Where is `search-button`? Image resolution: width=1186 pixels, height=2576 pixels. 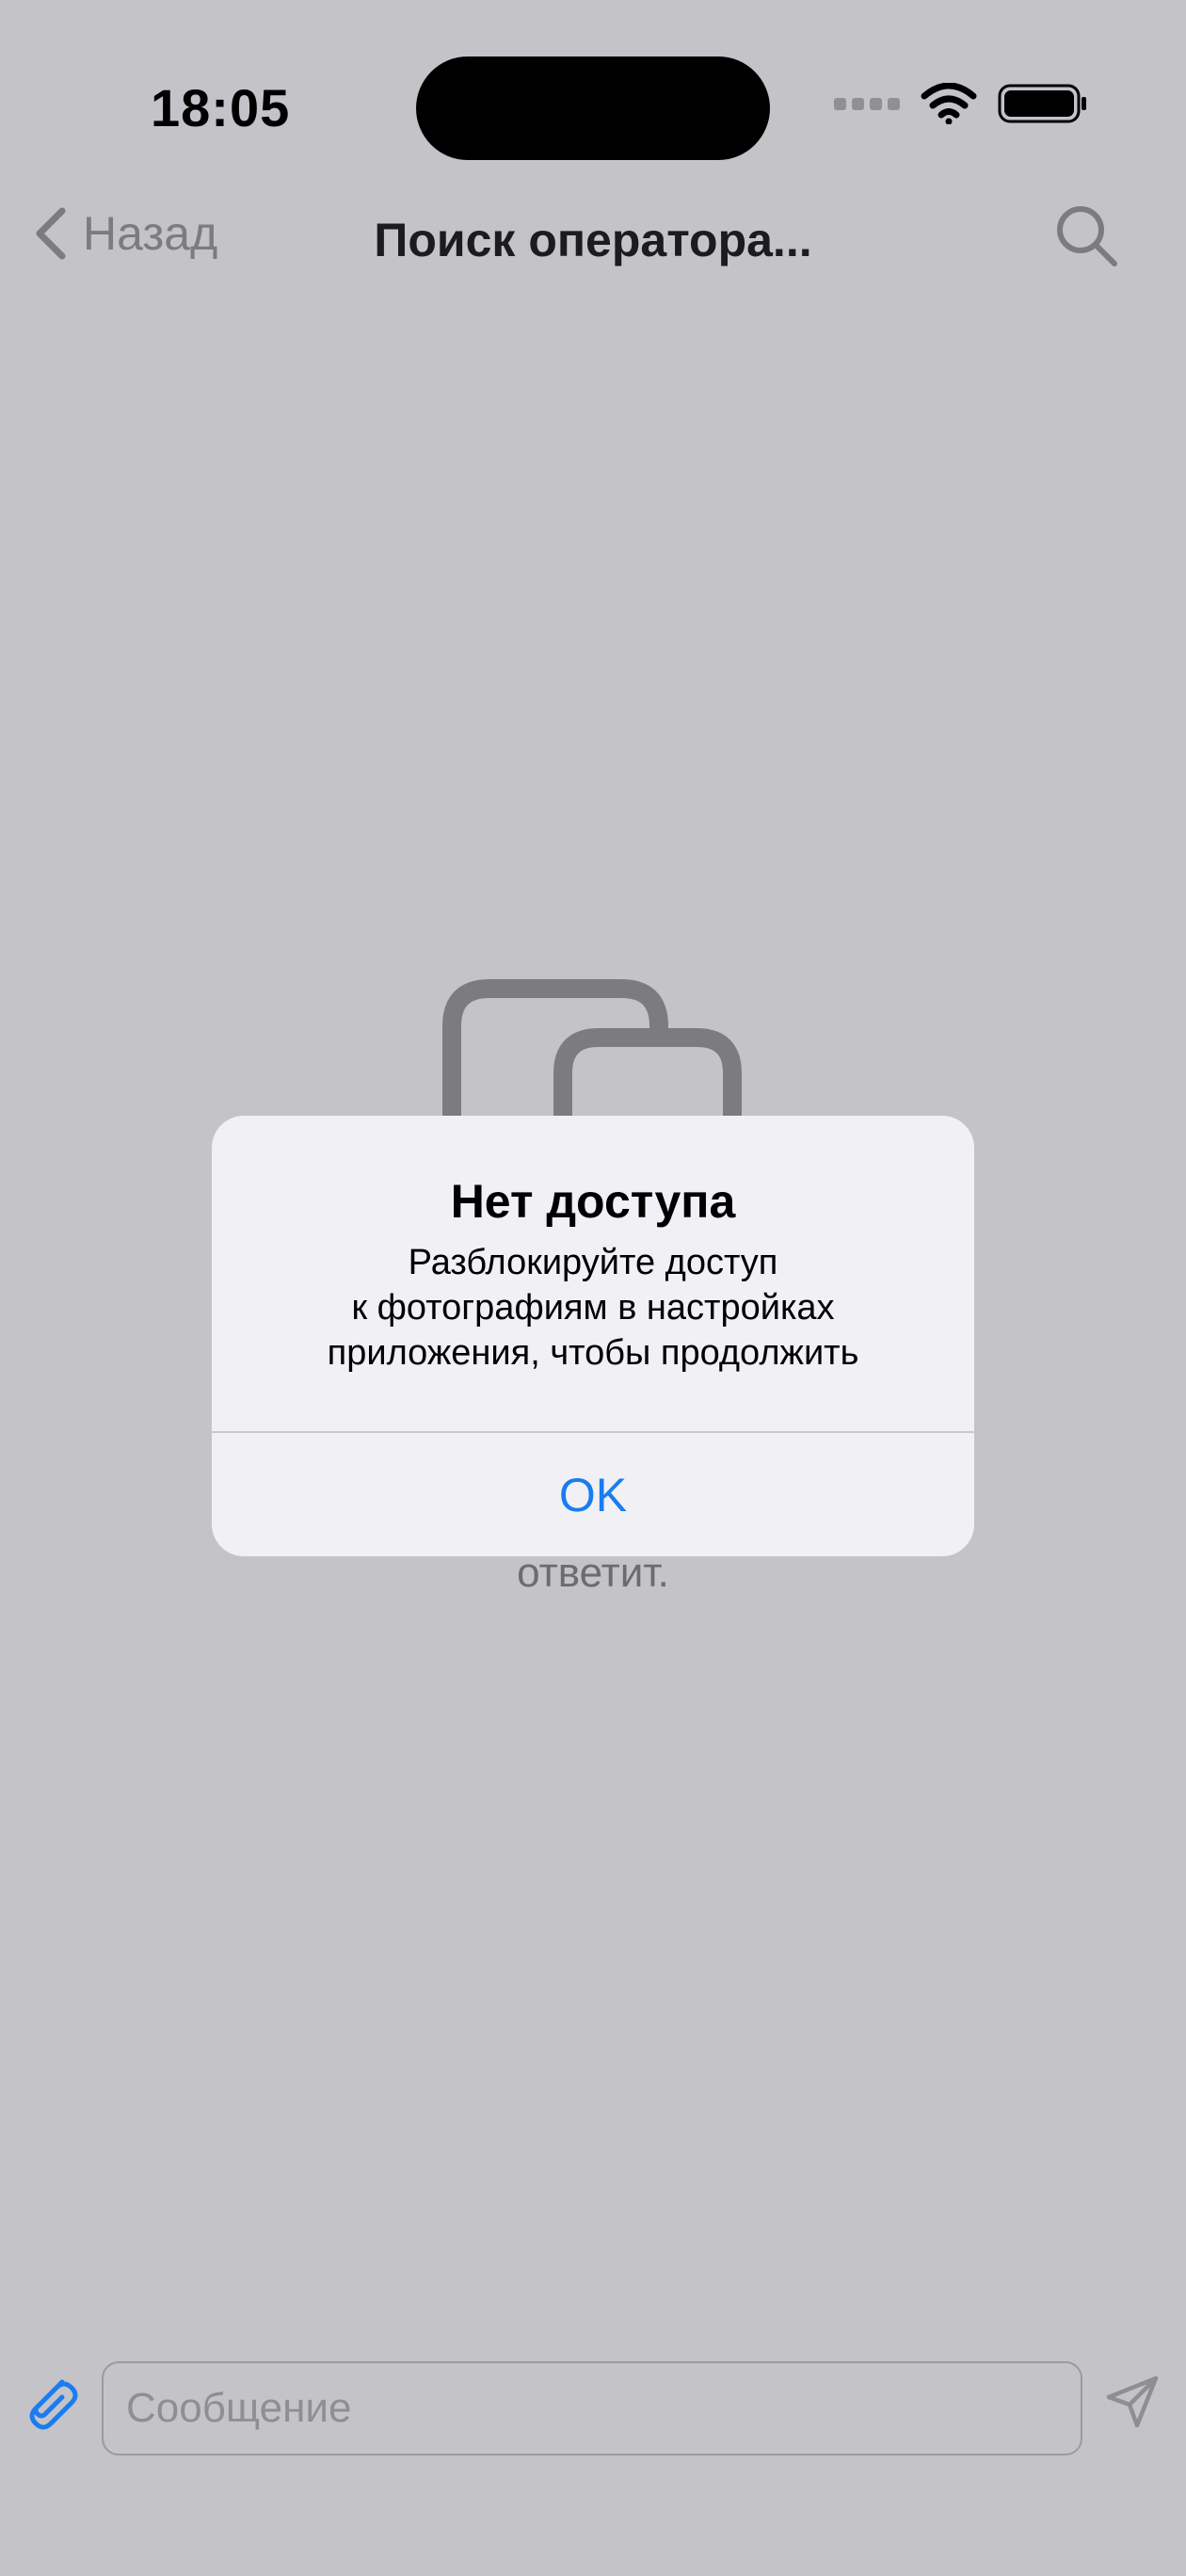
search-button is located at coordinates (1086, 237).